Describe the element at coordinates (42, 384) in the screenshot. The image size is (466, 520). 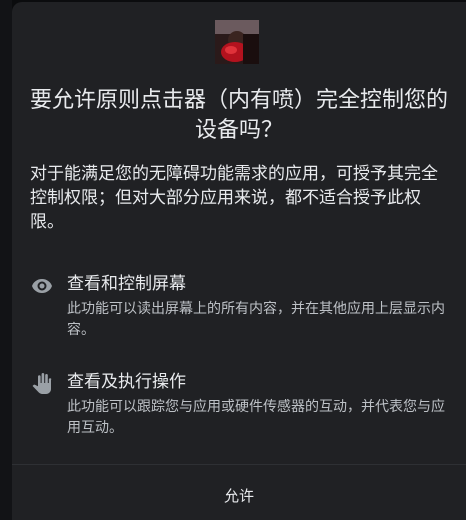
I see `hand-icon` at that location.